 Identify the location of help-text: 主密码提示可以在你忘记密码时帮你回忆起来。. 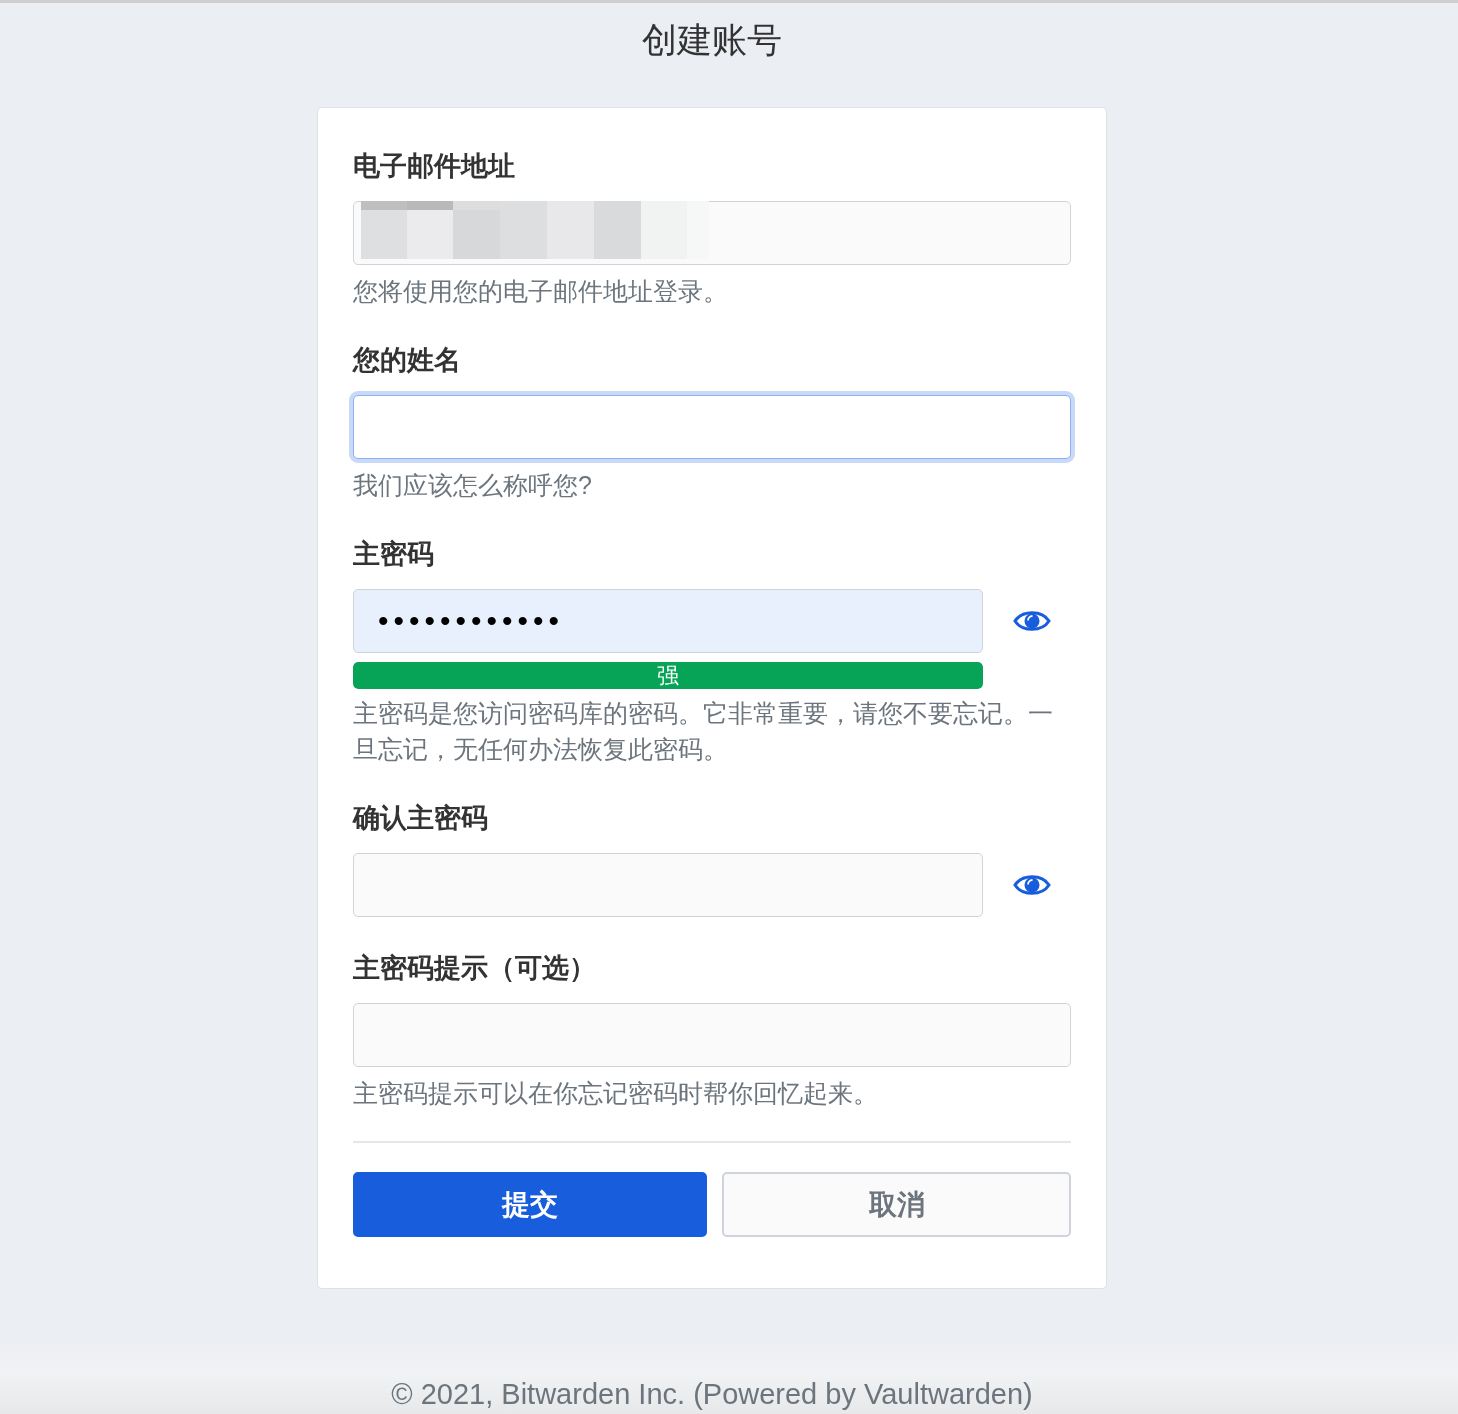
(616, 1093).